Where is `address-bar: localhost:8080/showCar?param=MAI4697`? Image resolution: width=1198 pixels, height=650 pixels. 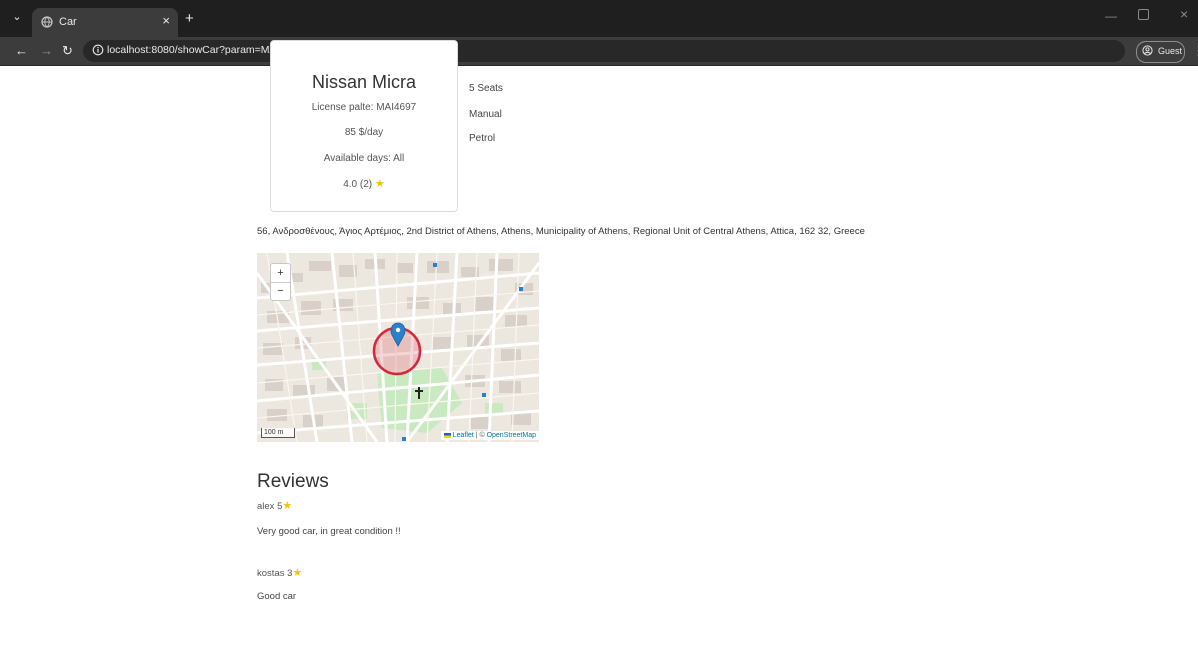
address-bar: localhost:8080/showCar?param=MAI4697 is located at coordinates (604, 51).